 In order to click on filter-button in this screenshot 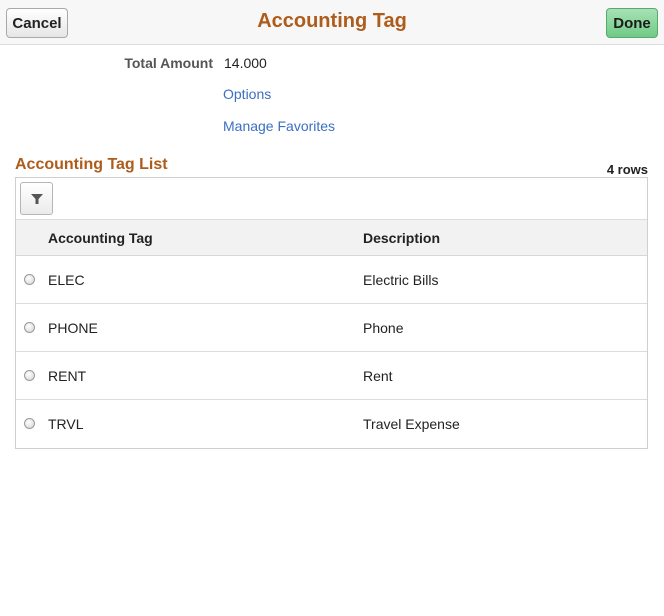, I will do `click(36, 198)`.